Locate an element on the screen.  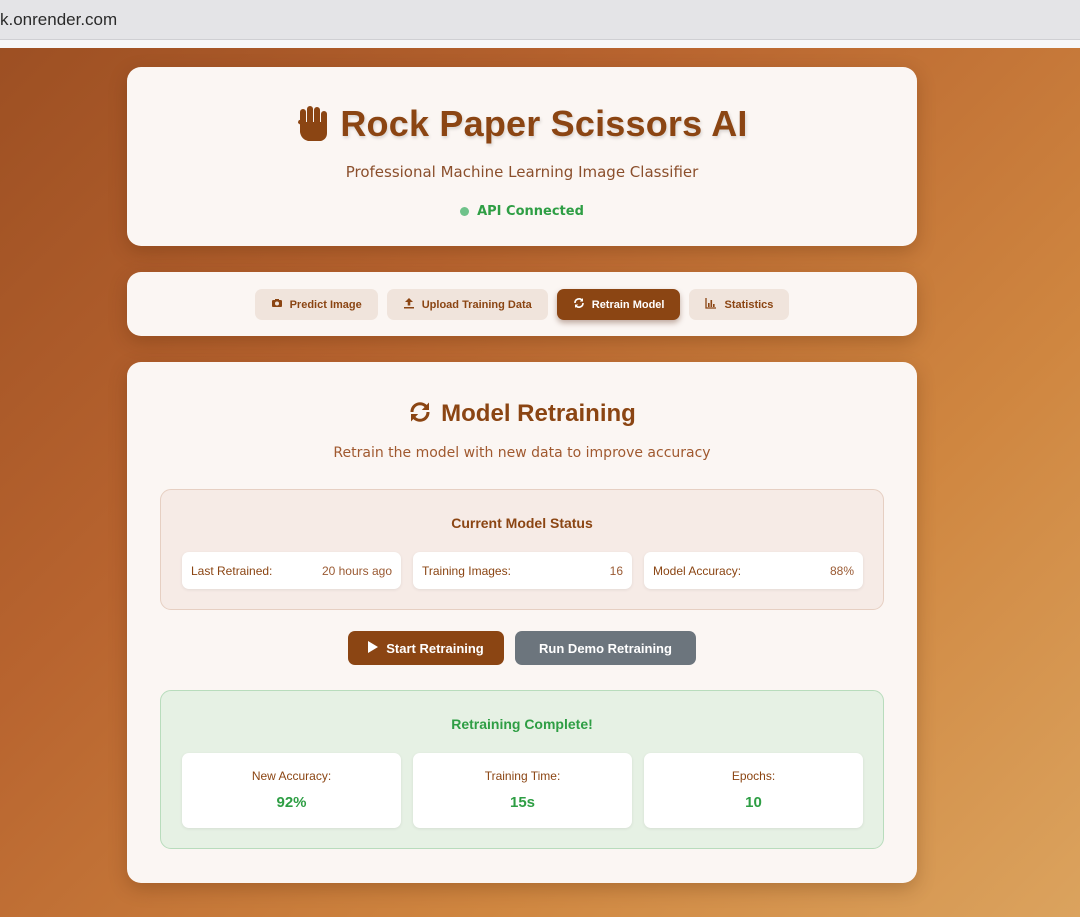
panel-title: Current Model Status is located at coordinates (522, 523).